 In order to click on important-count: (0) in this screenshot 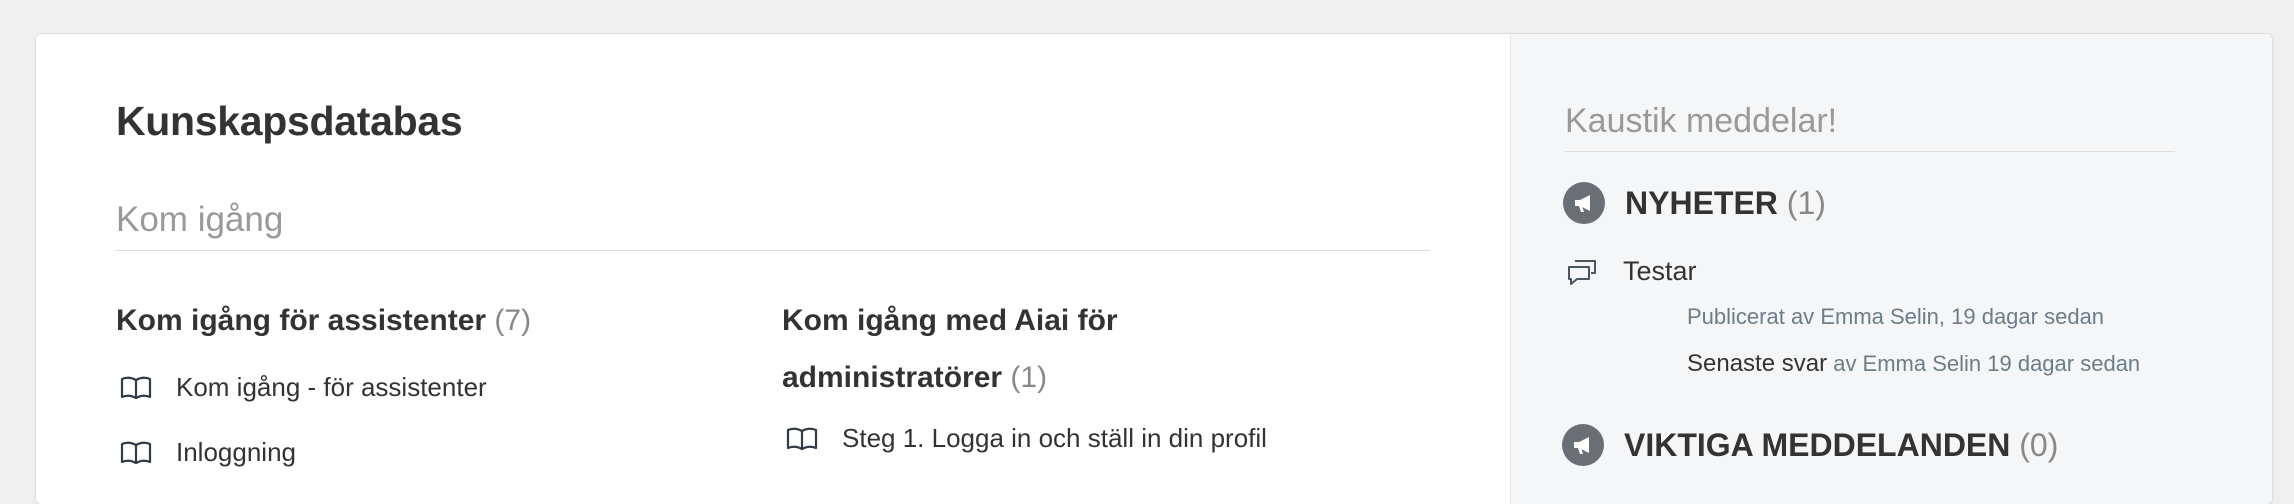, I will do `click(2039, 444)`.